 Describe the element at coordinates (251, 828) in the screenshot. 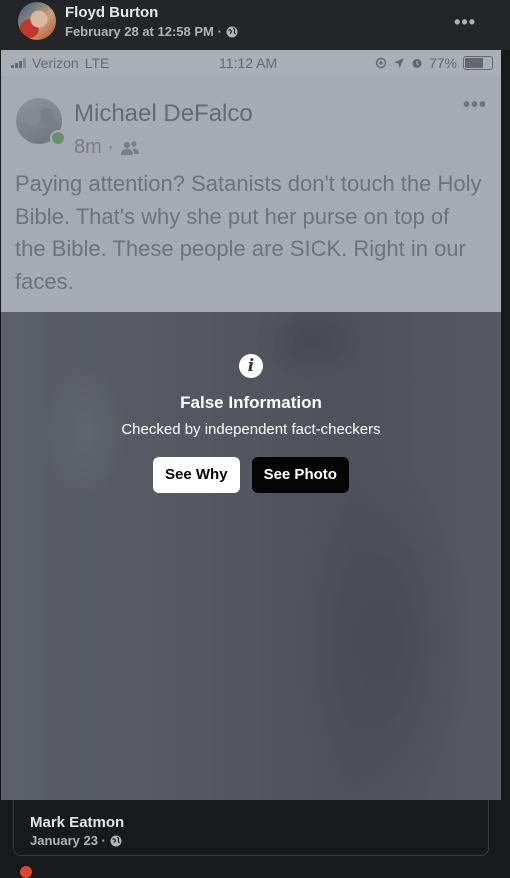

I see `shared-post-card: Mark Eatmon January 23 ·` at that location.